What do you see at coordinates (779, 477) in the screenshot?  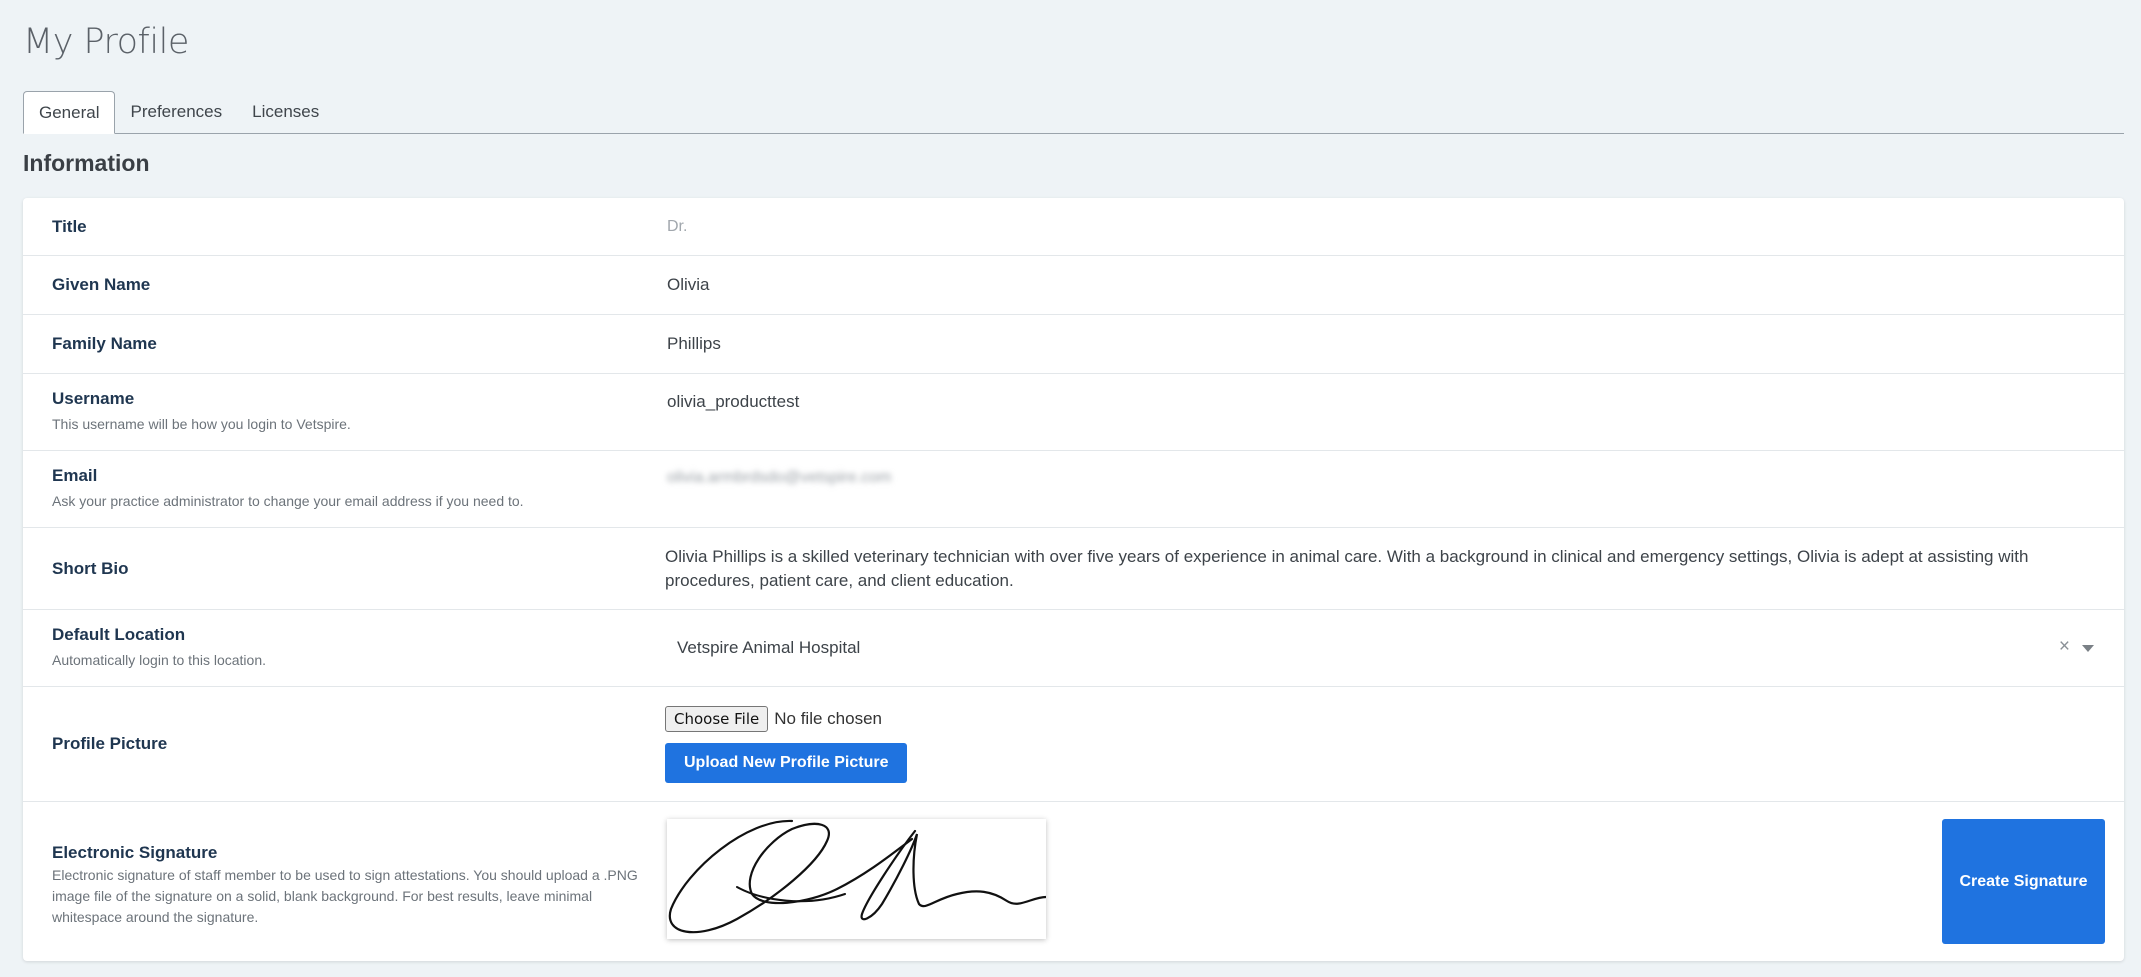 I see `email-value: olivia.armbrdsdo@vetspire.com` at bounding box center [779, 477].